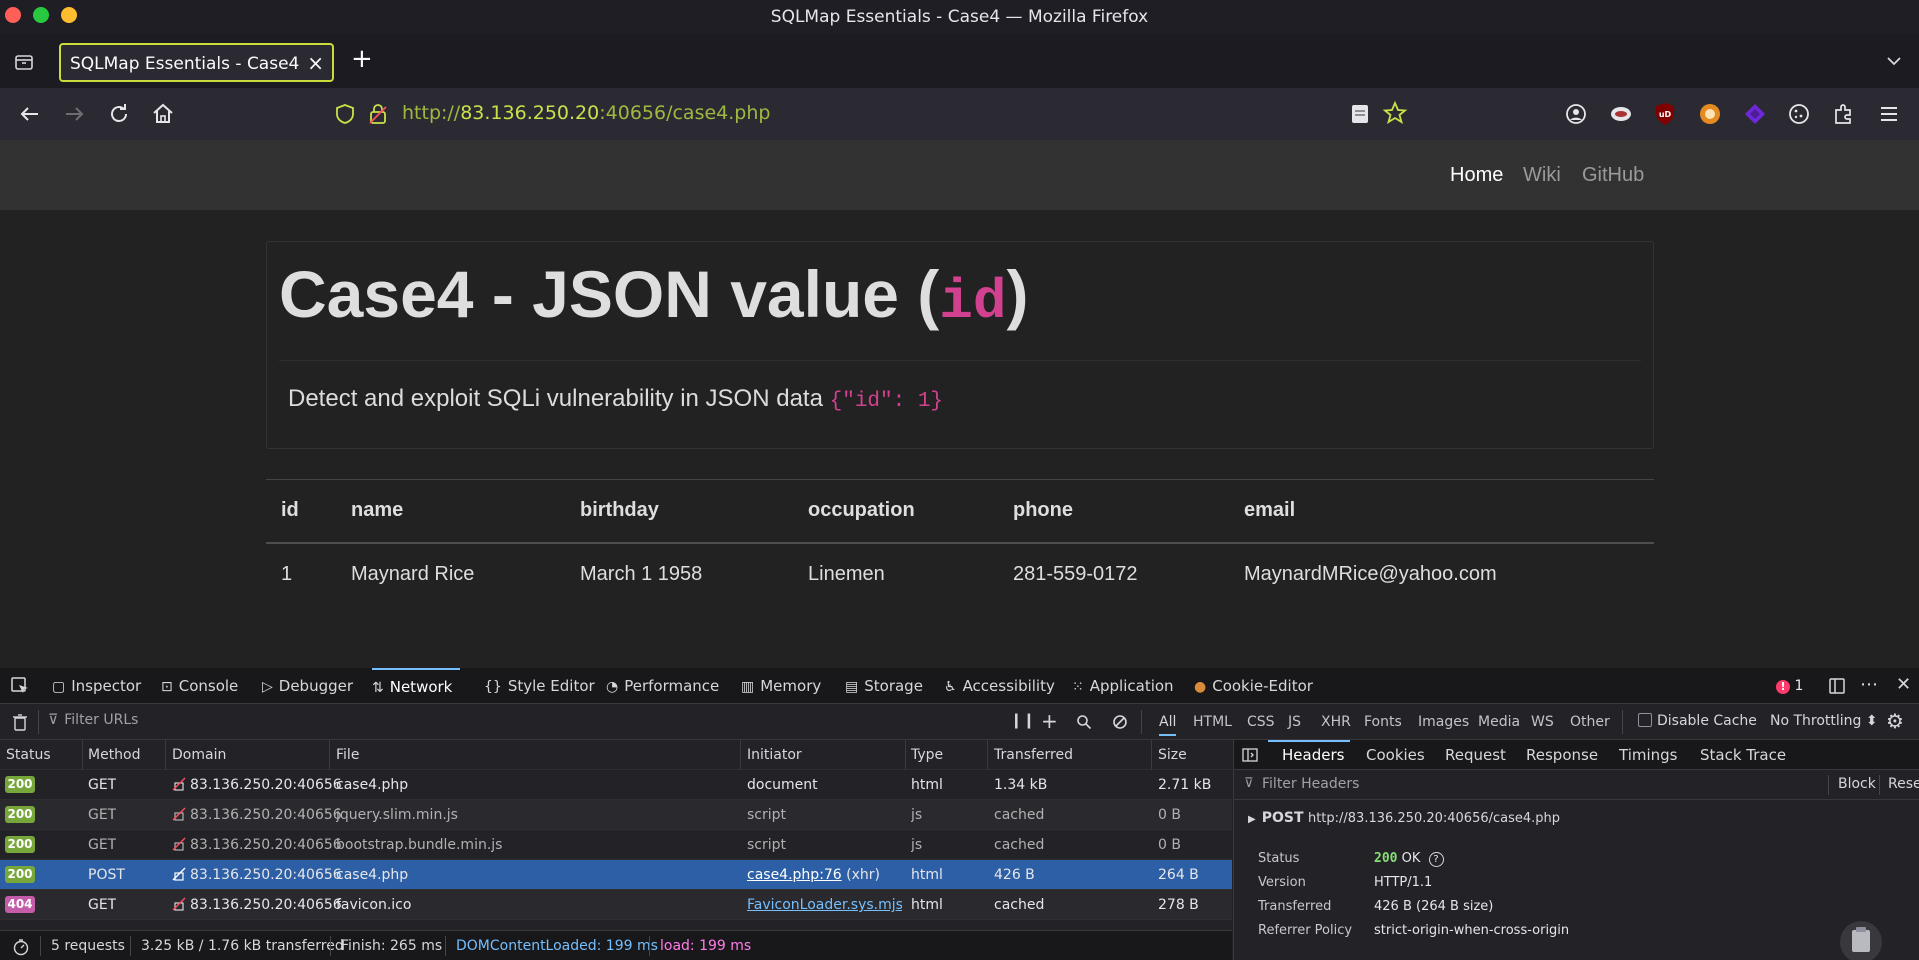  What do you see at coordinates (1049, 721) in the screenshot?
I see `add-request-icon: +` at bounding box center [1049, 721].